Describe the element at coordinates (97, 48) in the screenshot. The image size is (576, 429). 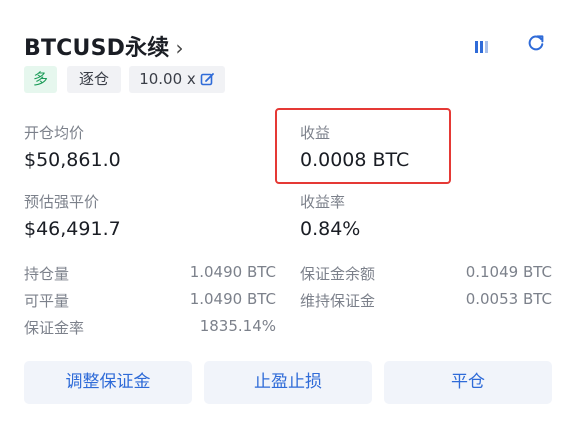
I see `contract-name: BTCUSD永续` at that location.